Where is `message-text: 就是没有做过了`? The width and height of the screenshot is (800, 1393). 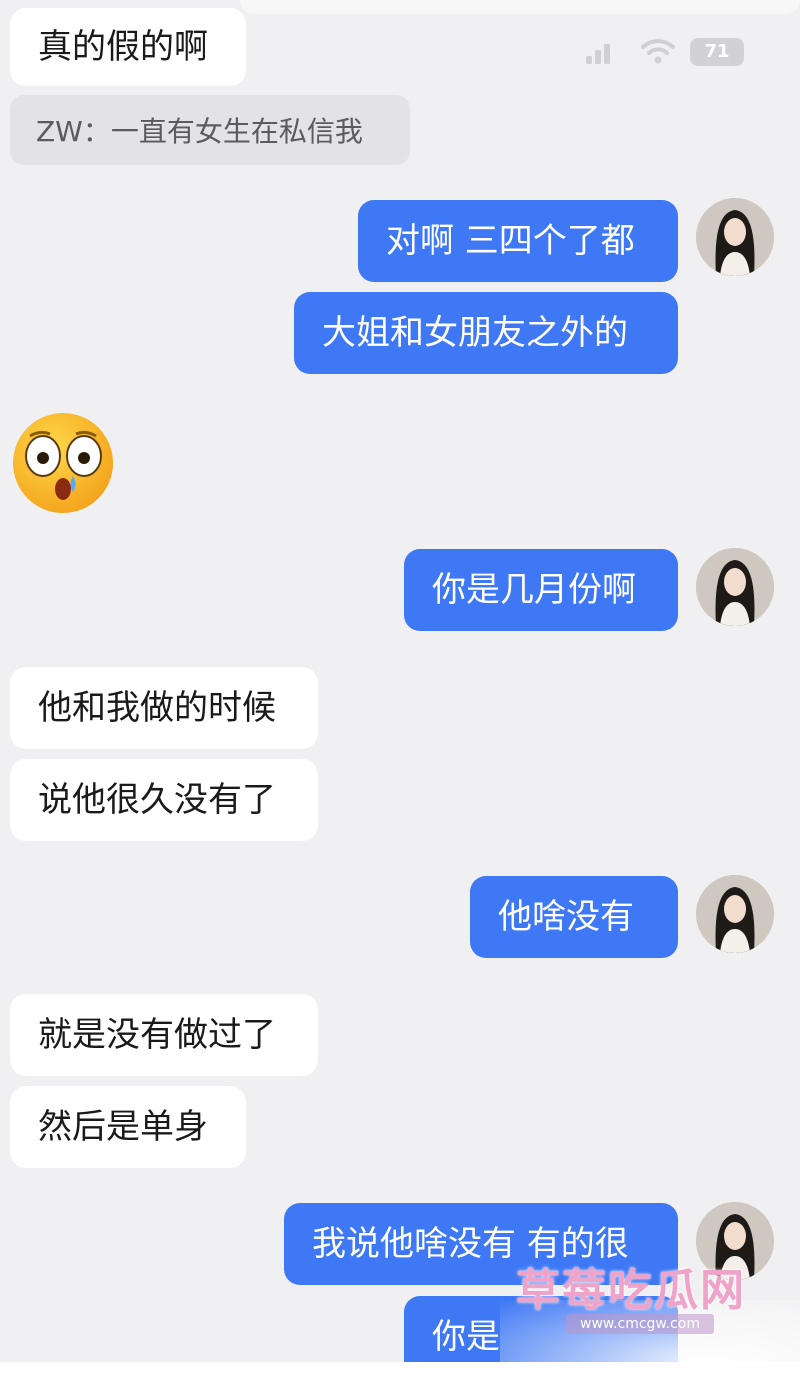 message-text: 就是没有做过了 is located at coordinates (157, 1035).